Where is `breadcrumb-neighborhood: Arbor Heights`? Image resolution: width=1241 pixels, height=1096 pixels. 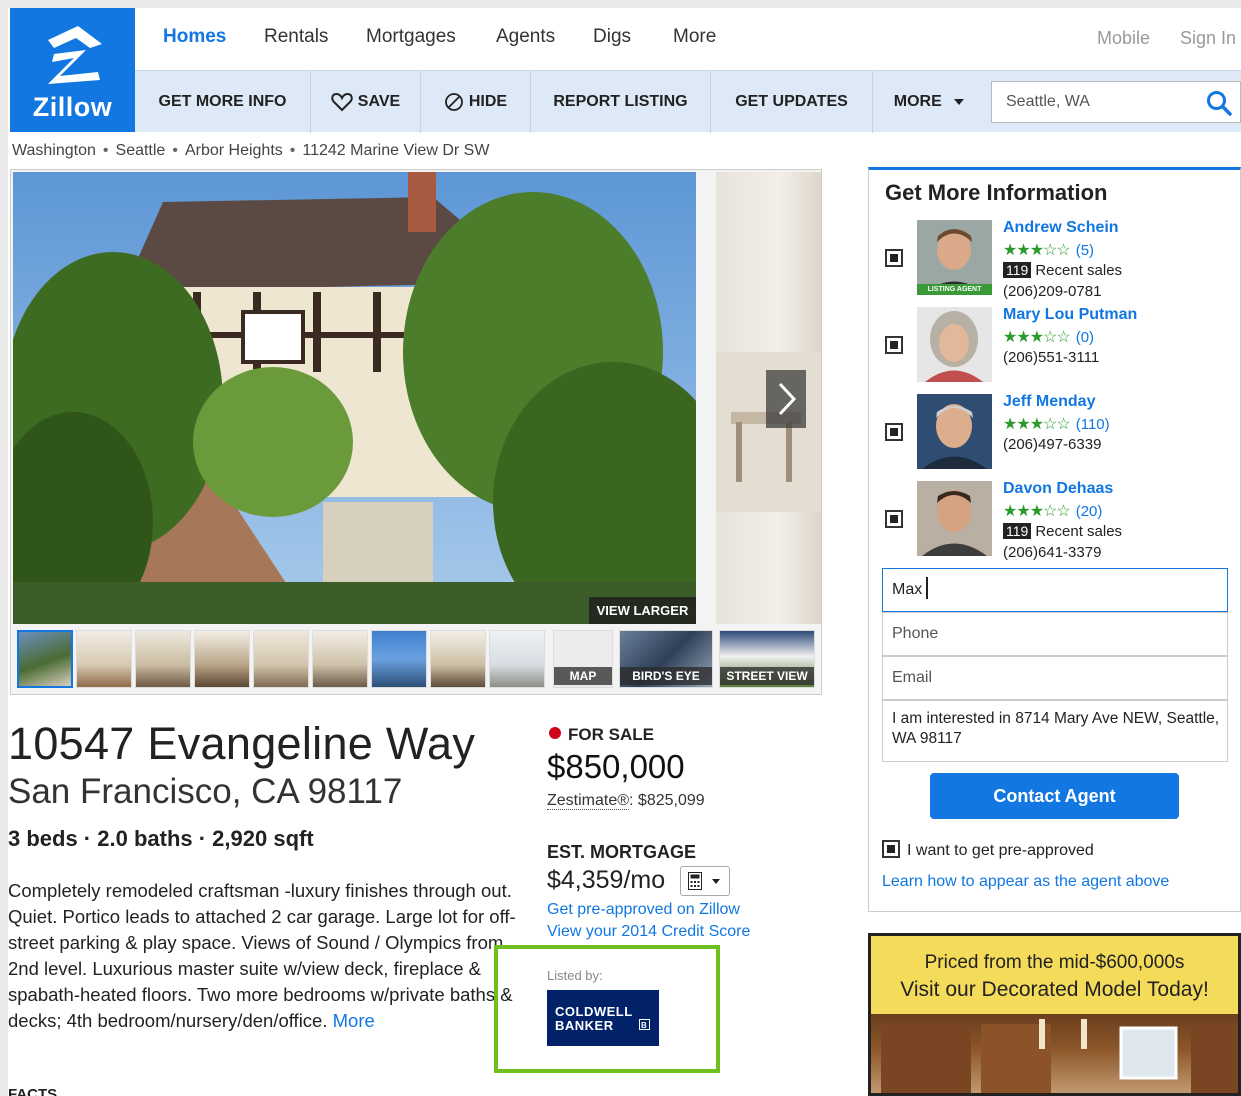
breadcrumb-neighborhood: Arbor Heights is located at coordinates (234, 150).